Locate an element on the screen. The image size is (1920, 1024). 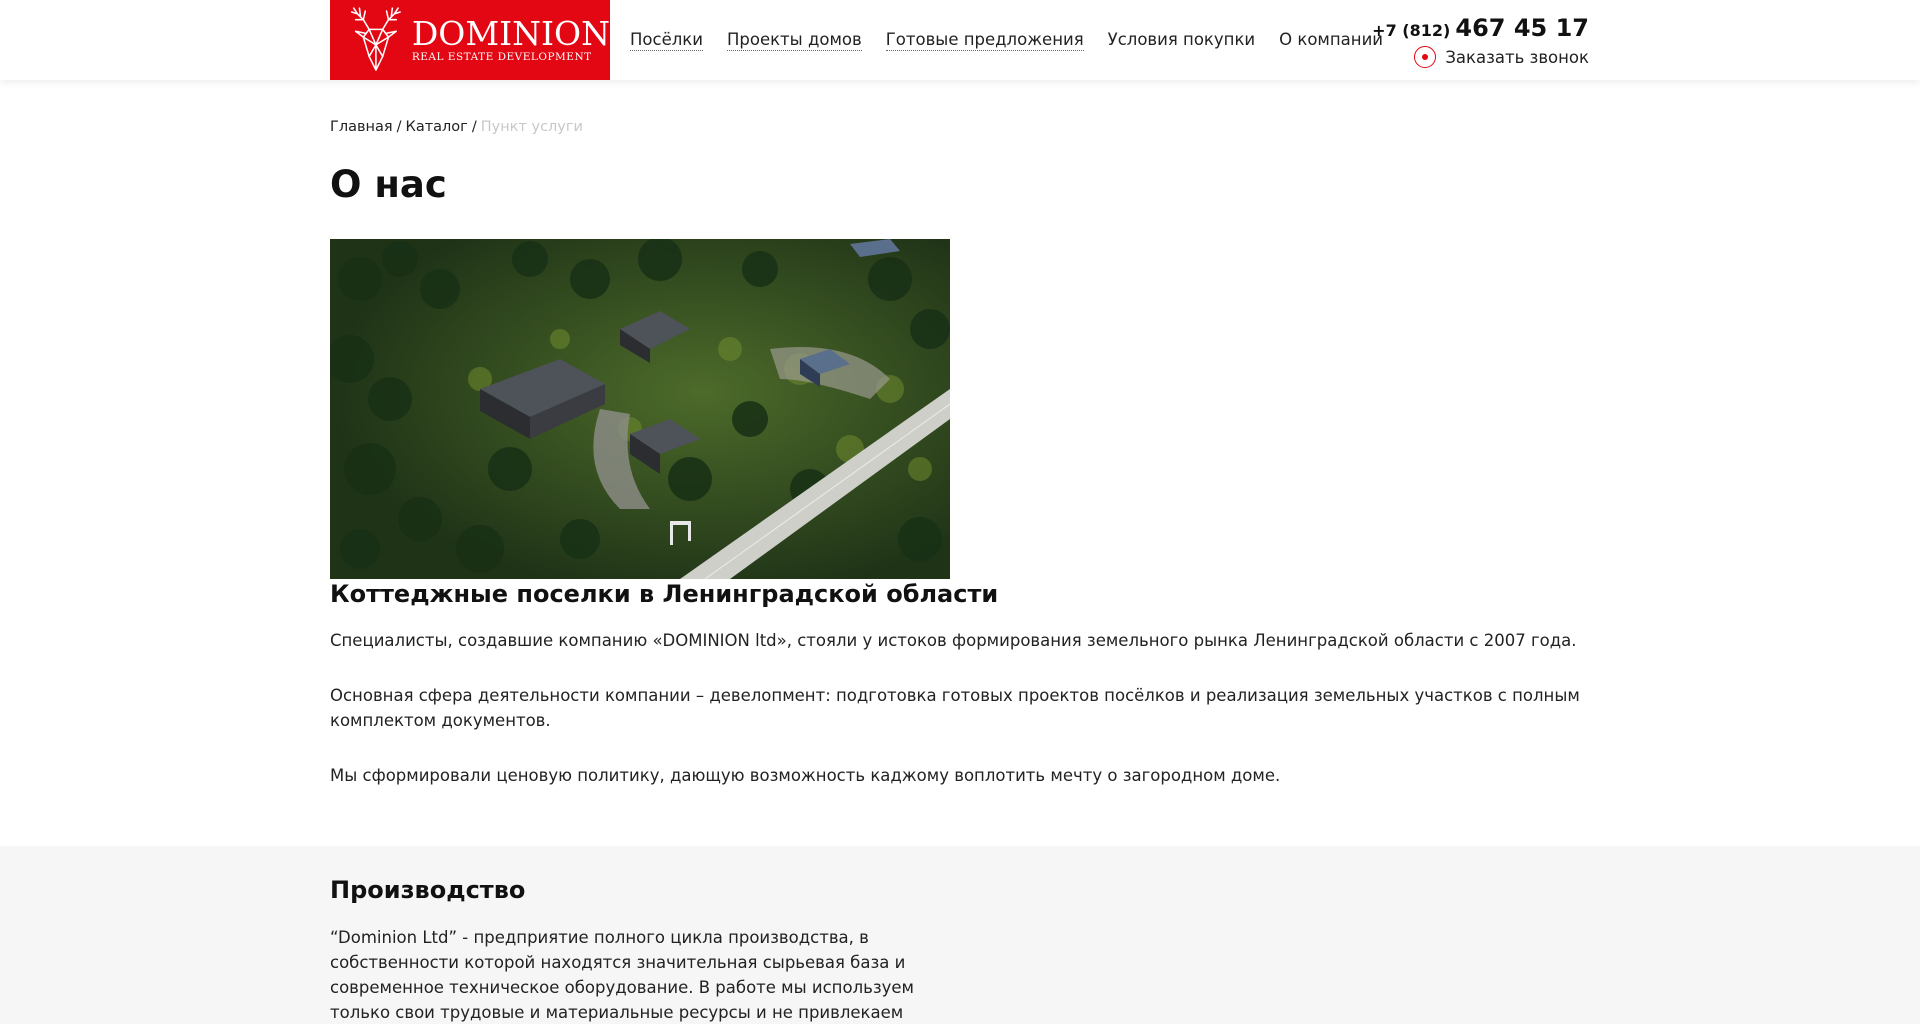
logo-subtitle: REAL ESTATE DEVELOPMENT is located at coordinates (501, 57).